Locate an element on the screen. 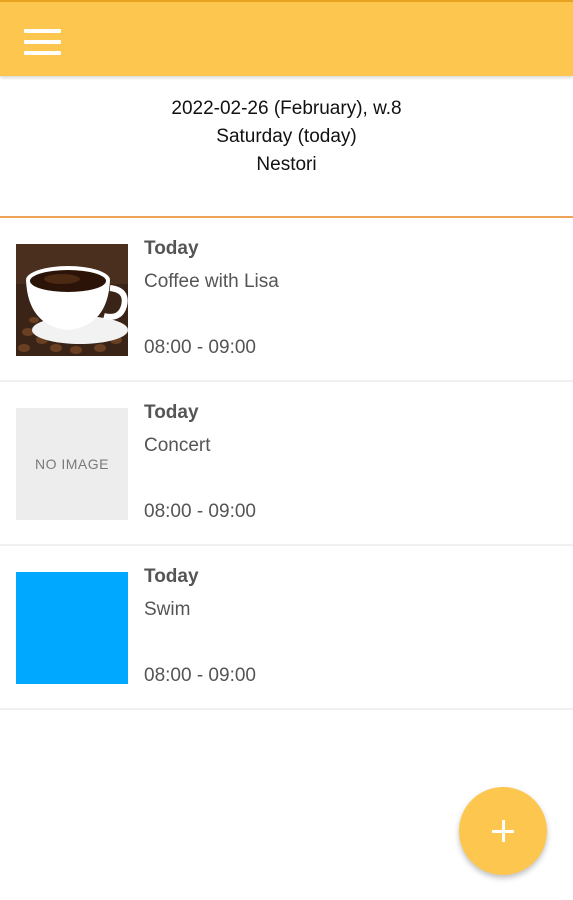 The image size is (573, 900). plus-icon is located at coordinates (503, 831).